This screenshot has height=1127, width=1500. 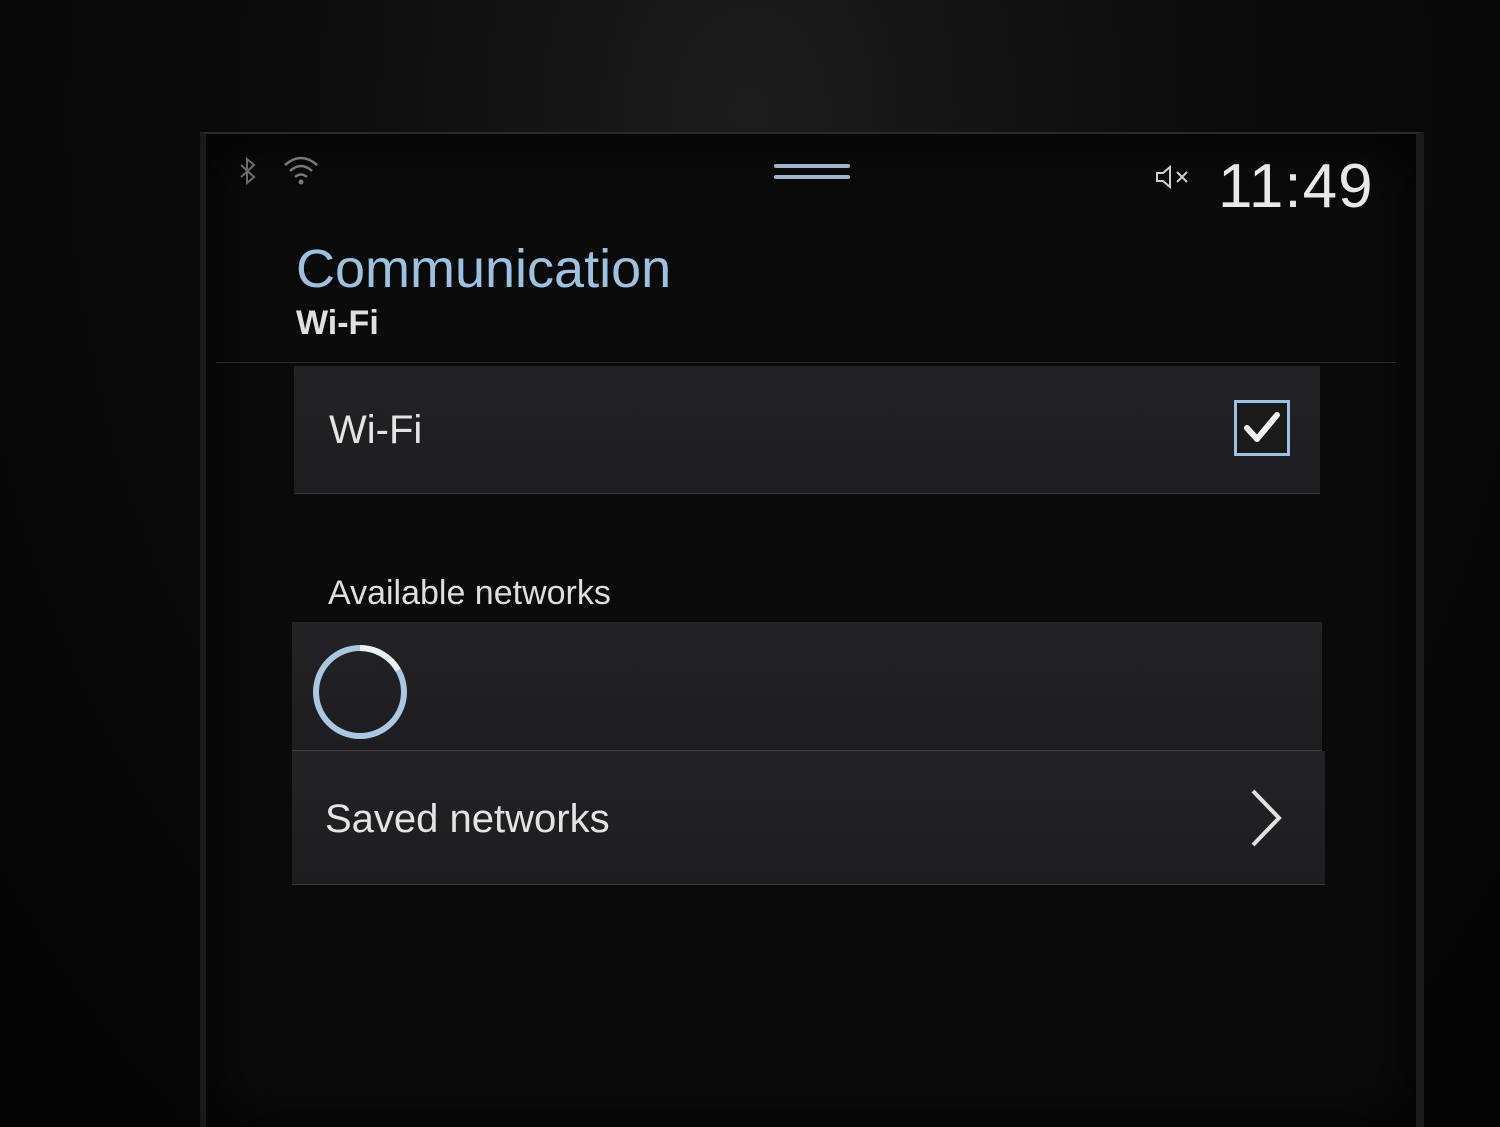 What do you see at coordinates (1262, 428) in the screenshot?
I see `checkbox-checked-icon` at bounding box center [1262, 428].